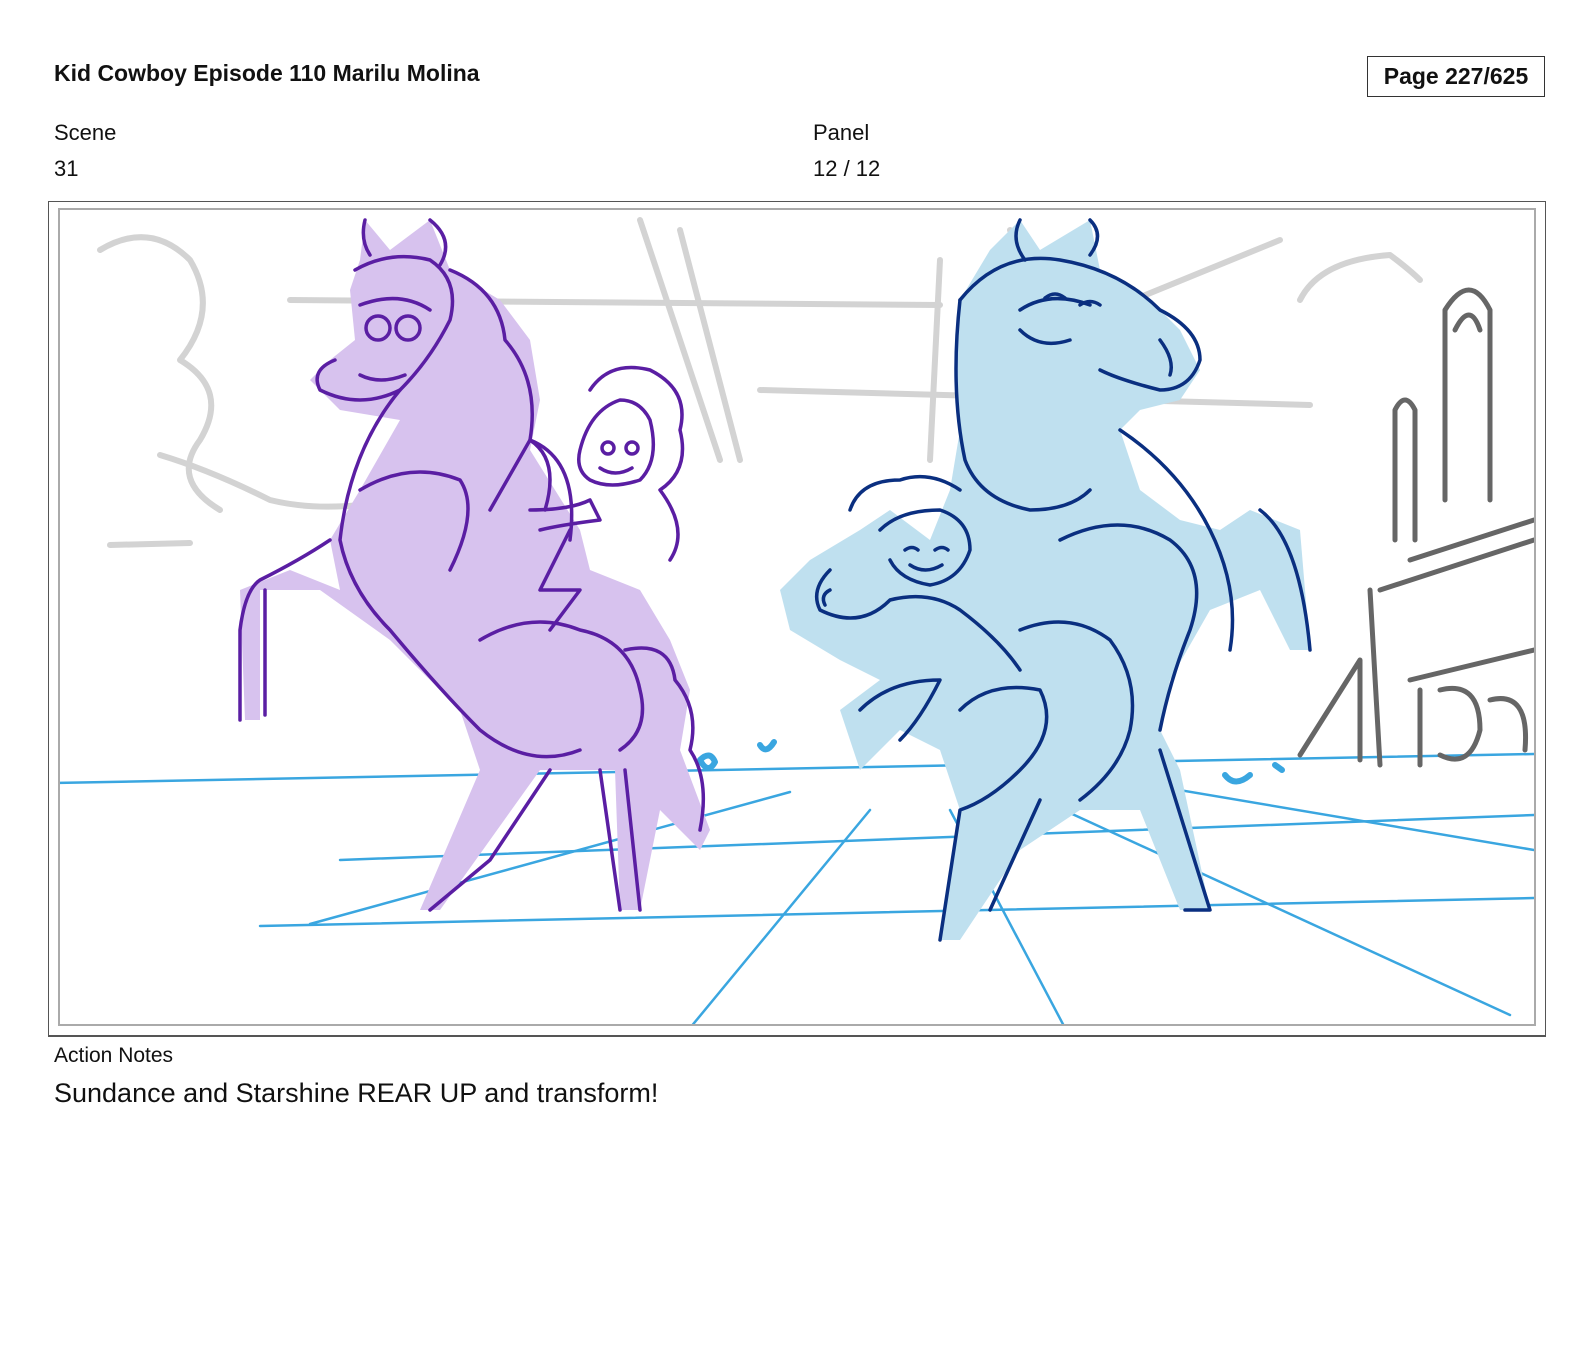  I want to click on page-number: Page 227/625, so click(1456, 76).